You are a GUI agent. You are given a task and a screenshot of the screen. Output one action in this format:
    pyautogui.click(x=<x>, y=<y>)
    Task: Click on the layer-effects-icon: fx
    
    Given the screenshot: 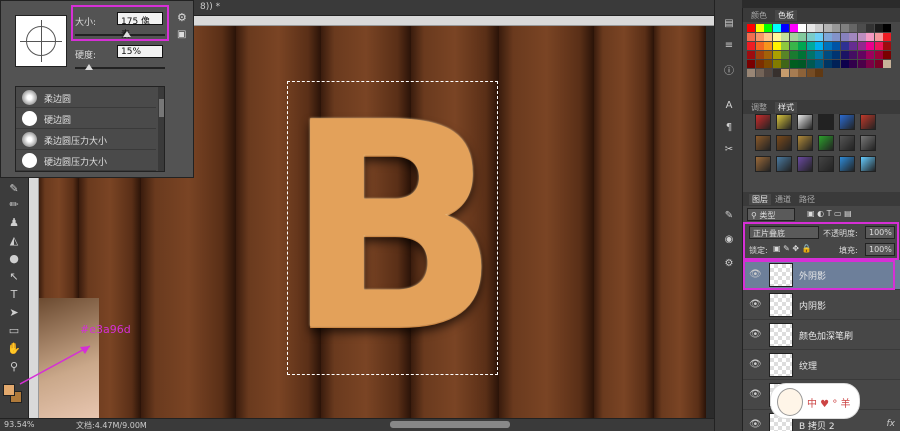 What is the action you would take?
    pyautogui.click(x=891, y=424)
    